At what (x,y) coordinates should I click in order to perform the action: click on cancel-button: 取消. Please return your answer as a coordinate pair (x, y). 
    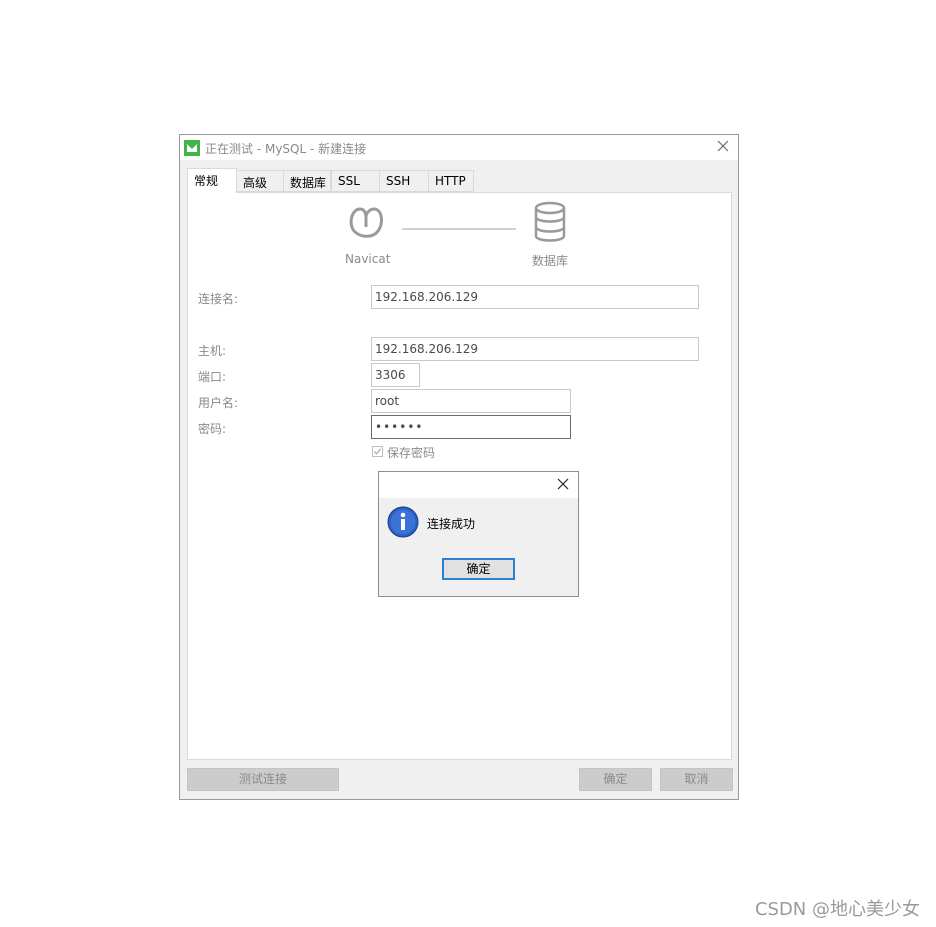
    Looking at the image, I should click on (696, 779).